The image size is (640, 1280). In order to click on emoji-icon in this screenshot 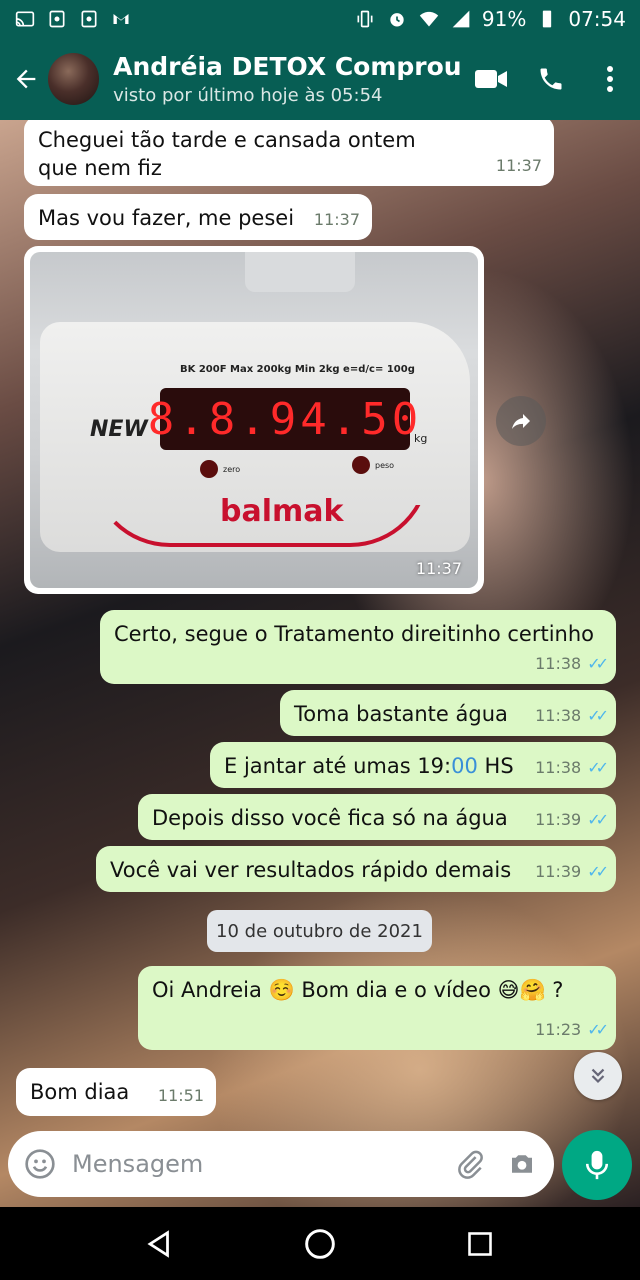, I will do `click(40, 1164)`.